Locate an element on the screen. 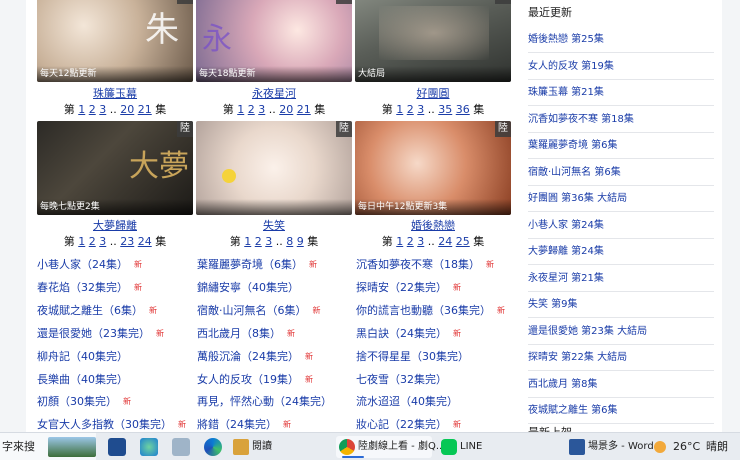  show-list-item: 葉羅麗夢奇境（6集） 新 is located at coordinates (257, 264).